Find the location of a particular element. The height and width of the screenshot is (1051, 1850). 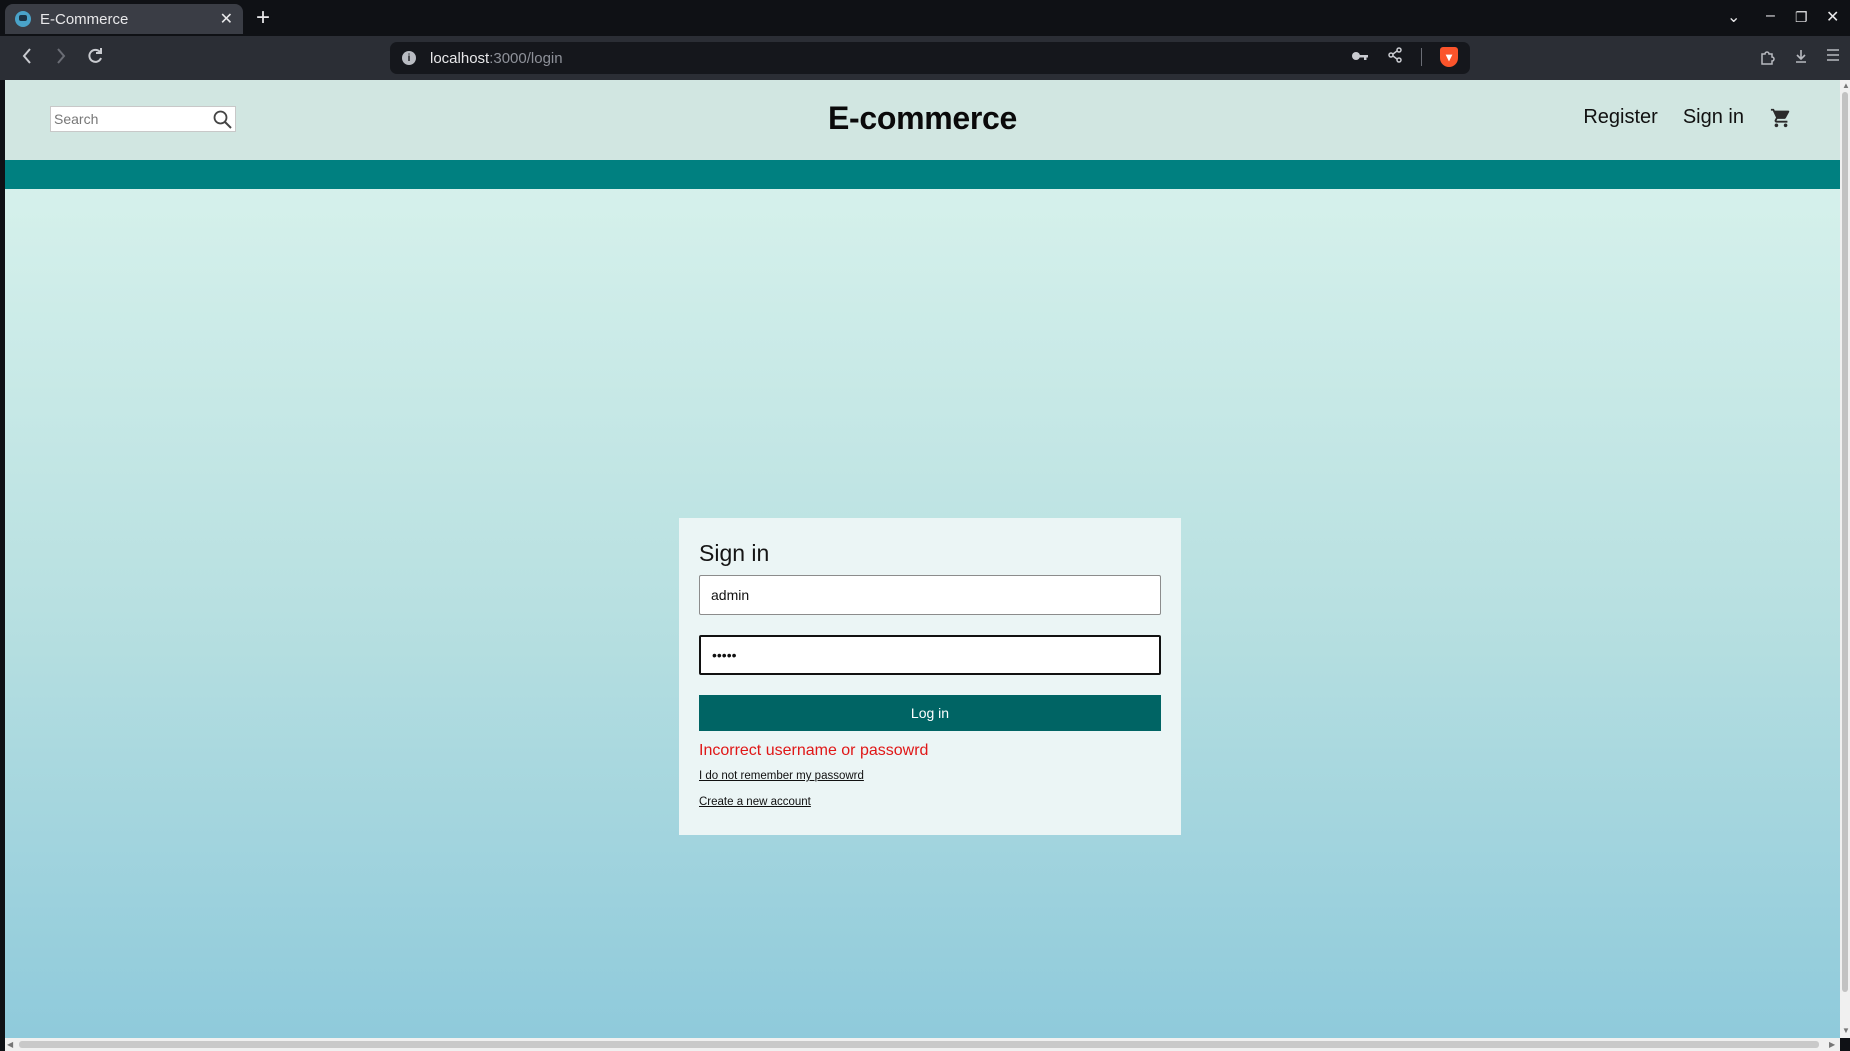

key-icon is located at coordinates (1360, 57).